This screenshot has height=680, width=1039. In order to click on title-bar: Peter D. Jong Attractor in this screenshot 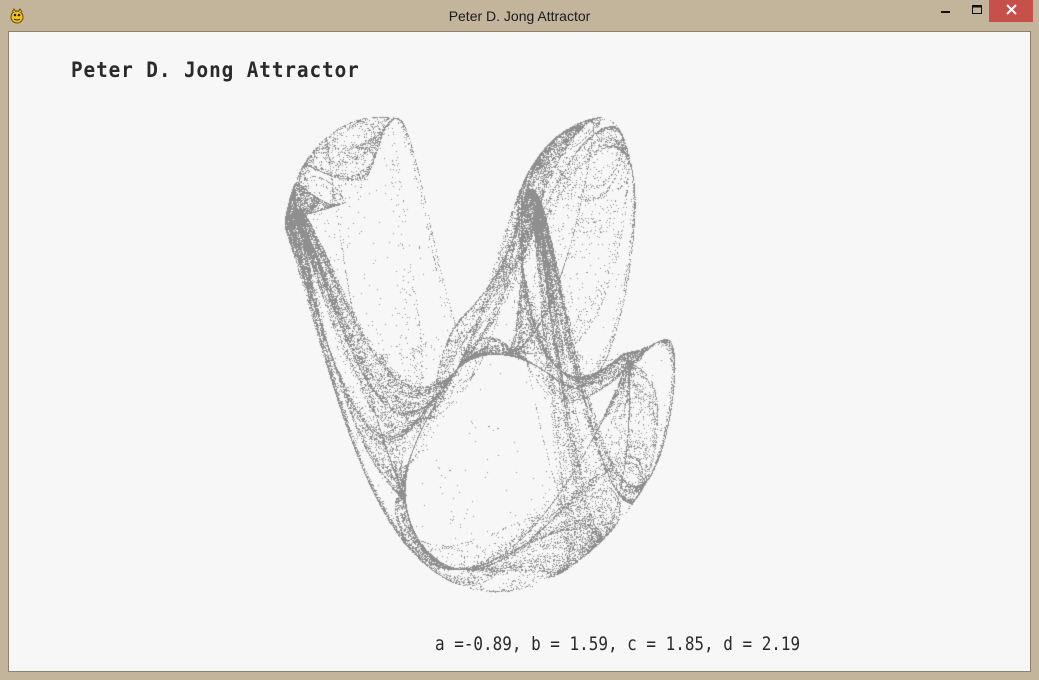, I will do `click(519, 15)`.